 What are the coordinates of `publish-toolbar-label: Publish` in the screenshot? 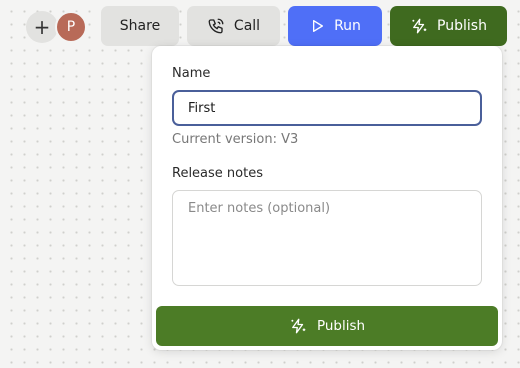 It's located at (462, 26).